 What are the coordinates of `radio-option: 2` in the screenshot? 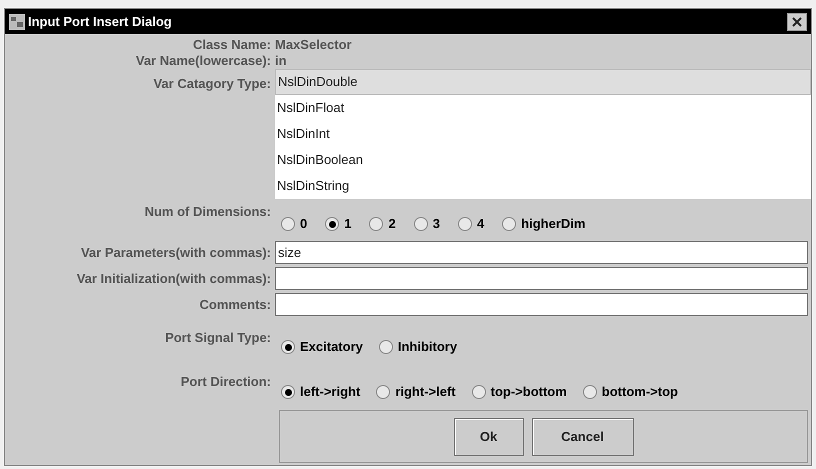 It's located at (382, 224).